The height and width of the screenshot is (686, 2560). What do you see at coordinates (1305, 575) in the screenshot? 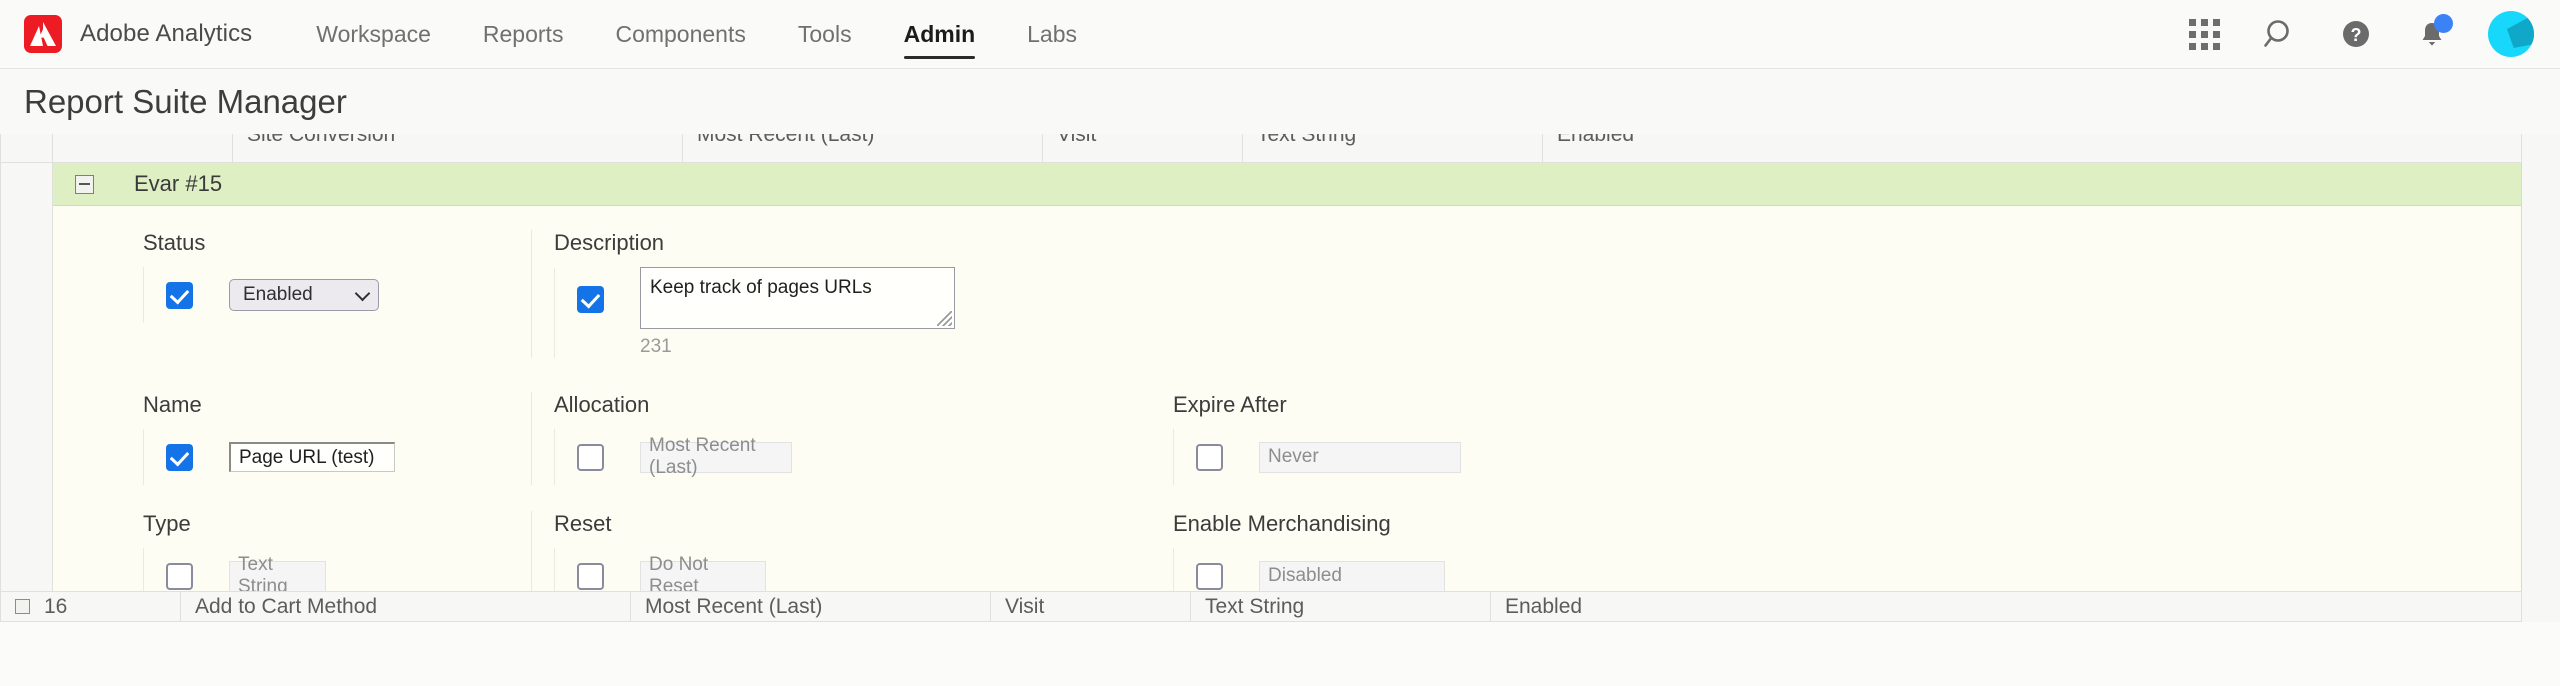
I see `field-enable-merchandising-value: Disabled` at bounding box center [1305, 575].